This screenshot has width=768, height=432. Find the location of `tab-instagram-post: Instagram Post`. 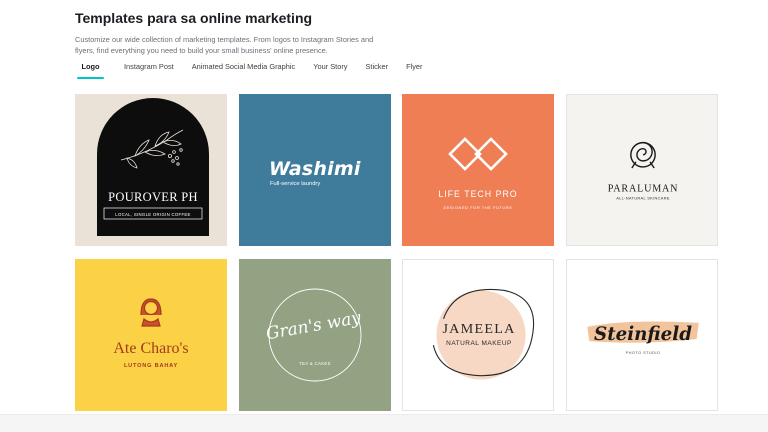

tab-instagram-post: Instagram Post is located at coordinates (149, 71).